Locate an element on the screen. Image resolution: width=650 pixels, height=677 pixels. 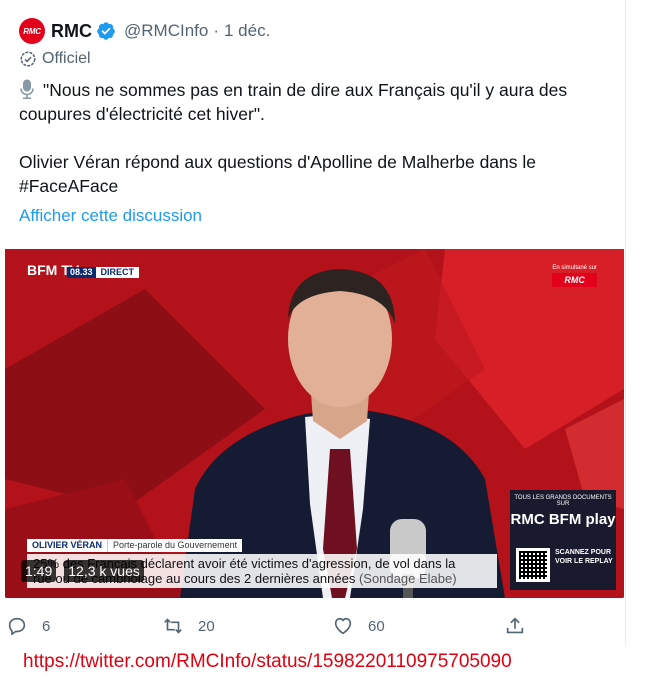
promo-cta: SCANNEZ POUR VOIR LE REPLAY is located at coordinates (584, 557).